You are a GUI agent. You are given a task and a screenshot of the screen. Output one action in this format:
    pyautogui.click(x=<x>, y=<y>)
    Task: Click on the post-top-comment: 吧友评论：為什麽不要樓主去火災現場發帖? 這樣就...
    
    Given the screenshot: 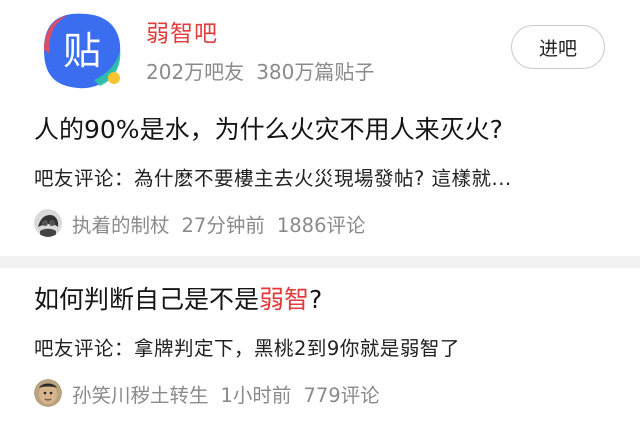 What is the action you would take?
    pyautogui.click(x=273, y=178)
    